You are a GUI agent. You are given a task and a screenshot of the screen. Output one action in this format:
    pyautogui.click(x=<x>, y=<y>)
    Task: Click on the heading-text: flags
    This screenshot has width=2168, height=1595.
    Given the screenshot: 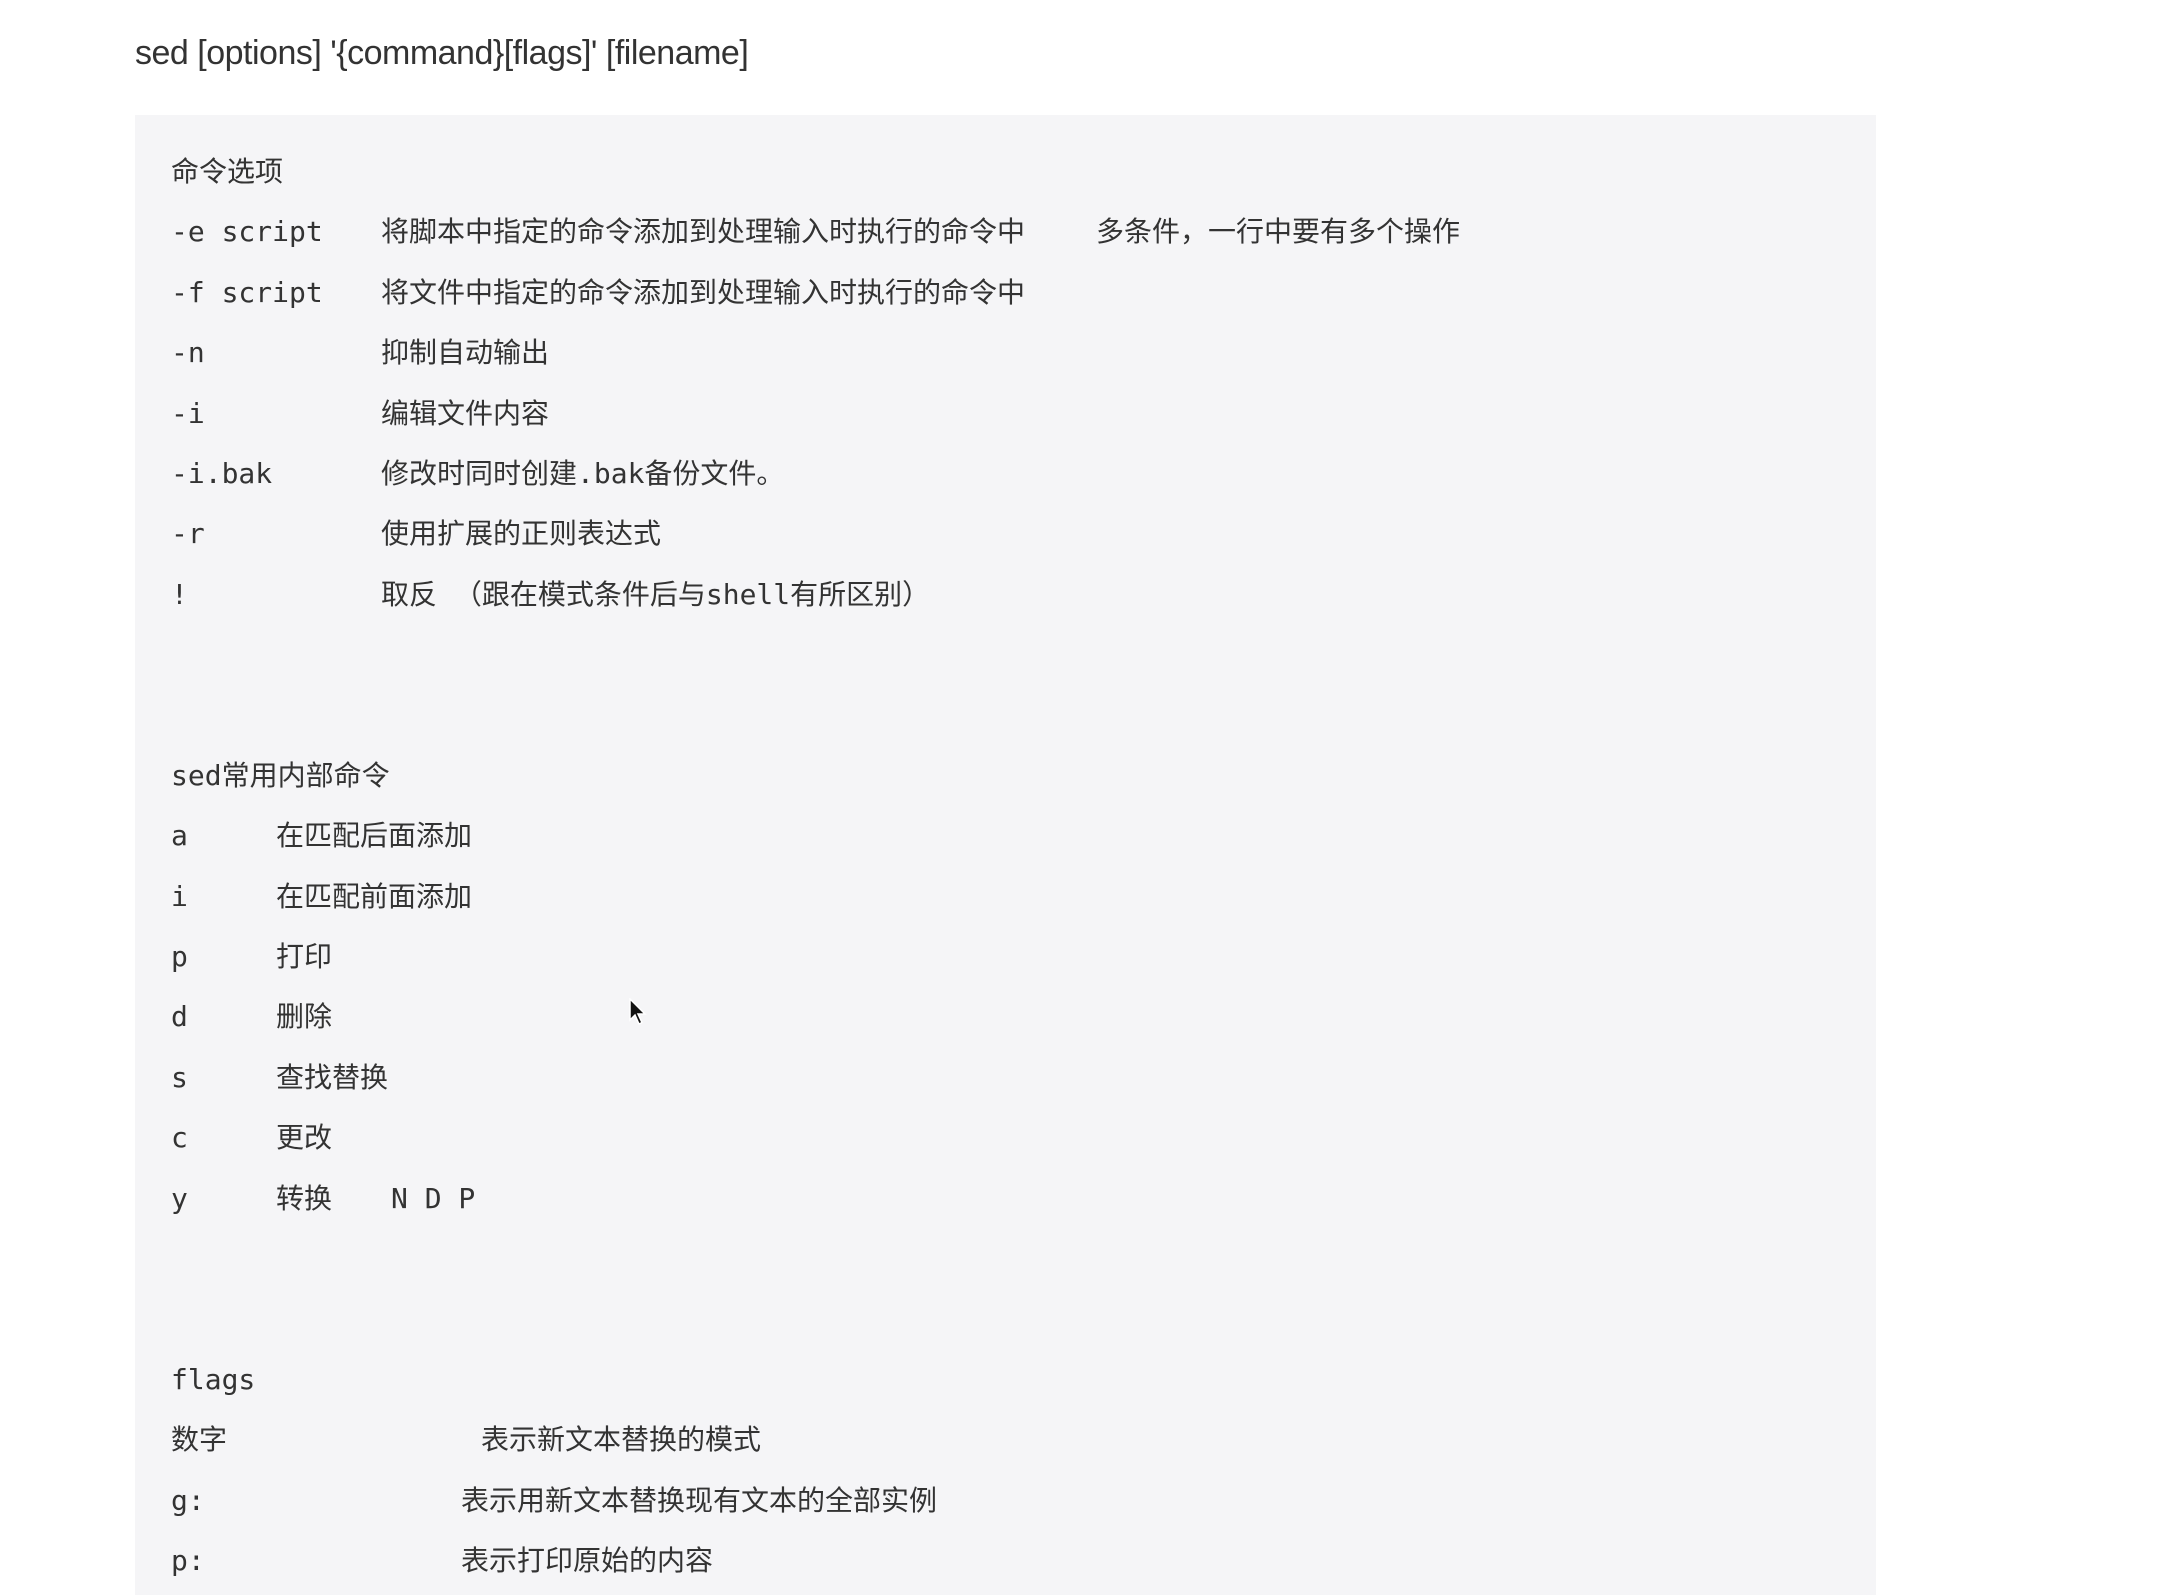 What is the action you would take?
    pyautogui.click(x=213, y=1379)
    